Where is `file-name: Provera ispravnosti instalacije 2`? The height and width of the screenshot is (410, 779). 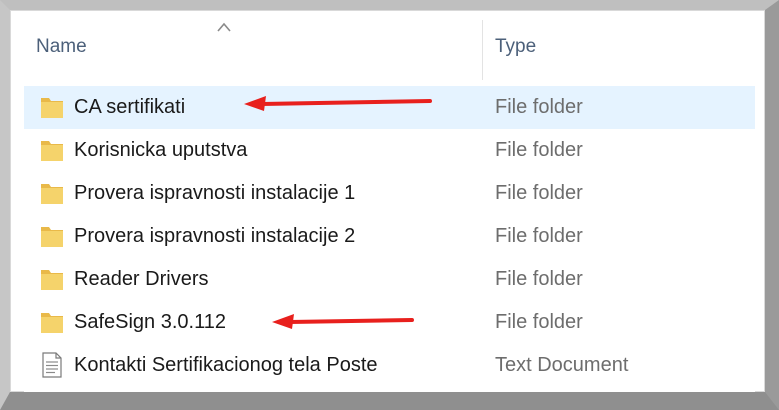
file-name: Provera ispravnosti instalacije 2 is located at coordinates (215, 236).